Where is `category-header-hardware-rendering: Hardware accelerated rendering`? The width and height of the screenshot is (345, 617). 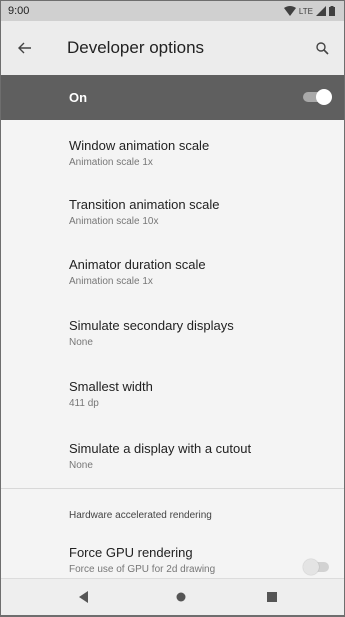 category-header-hardware-rendering: Hardware accelerated rendering is located at coordinates (140, 515).